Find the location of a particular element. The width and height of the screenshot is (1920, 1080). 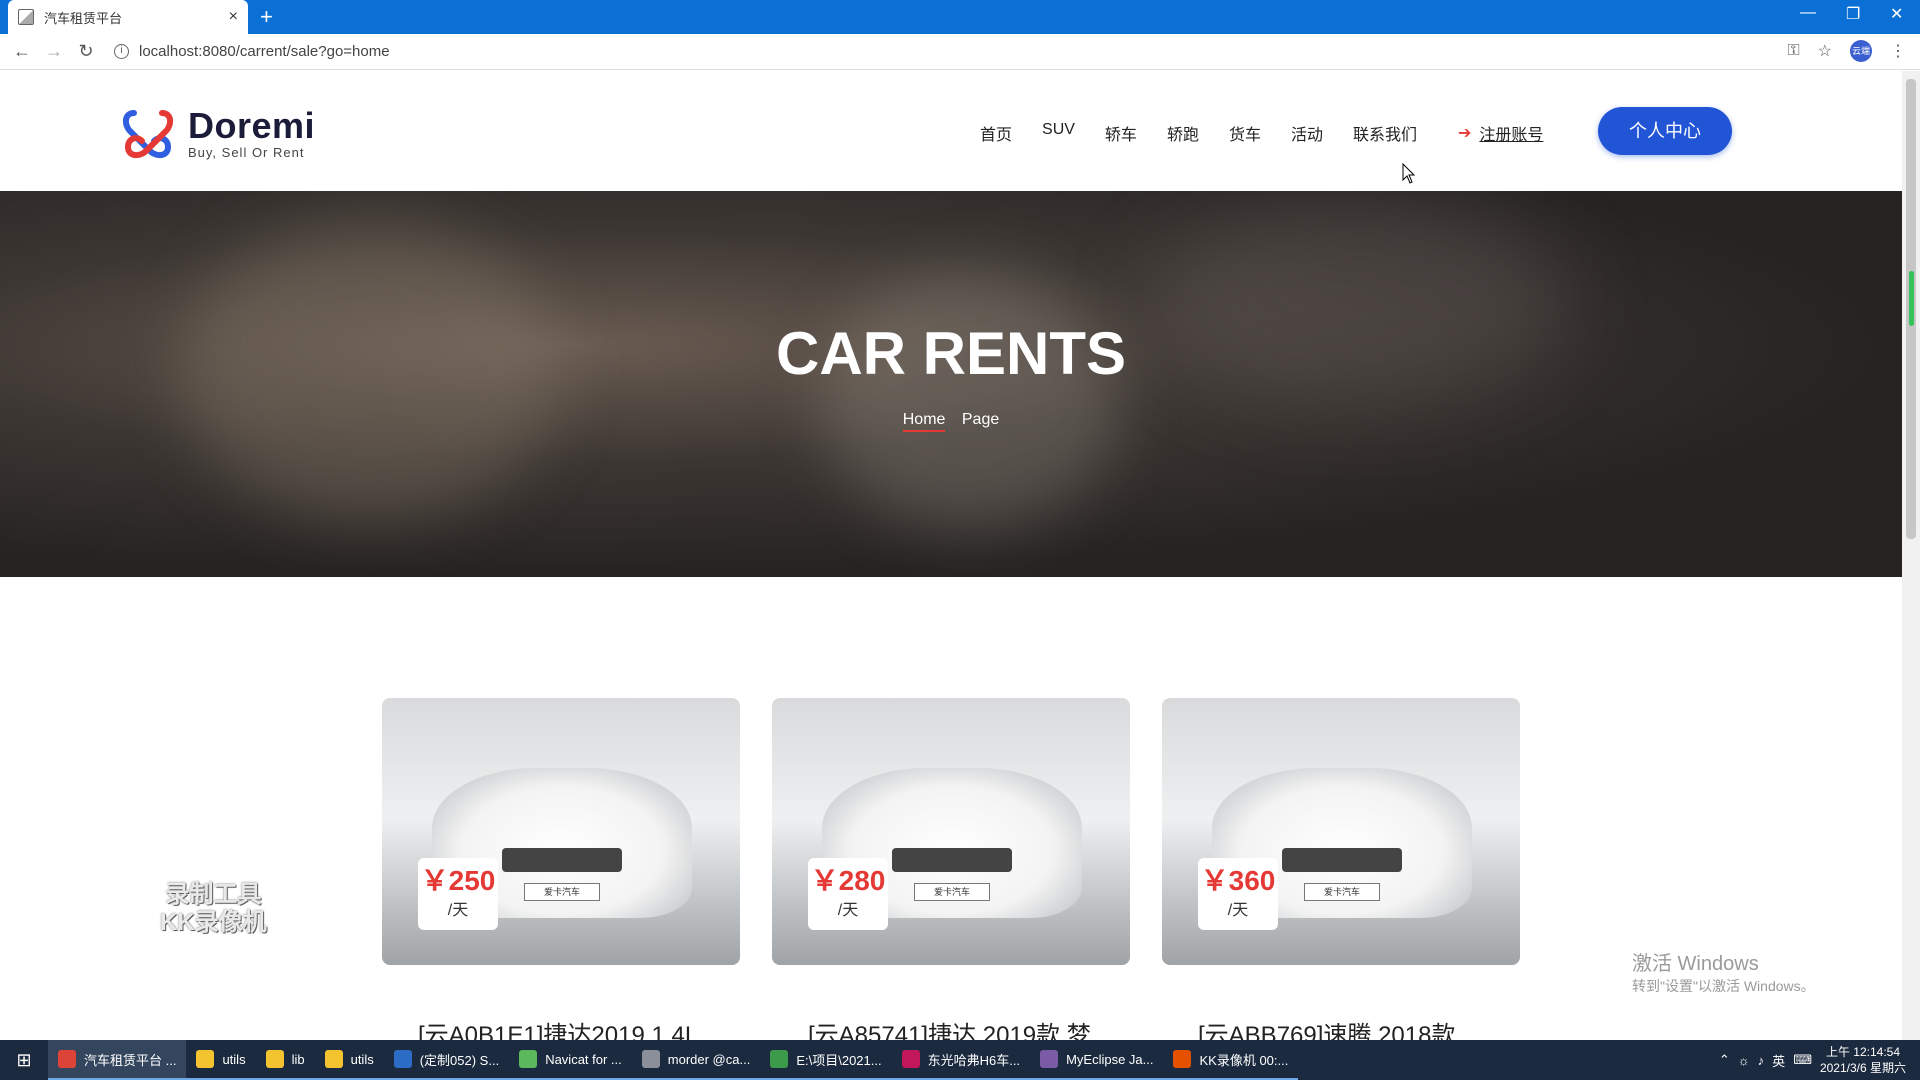

hero-title: CAR RENTS is located at coordinates (950, 353).